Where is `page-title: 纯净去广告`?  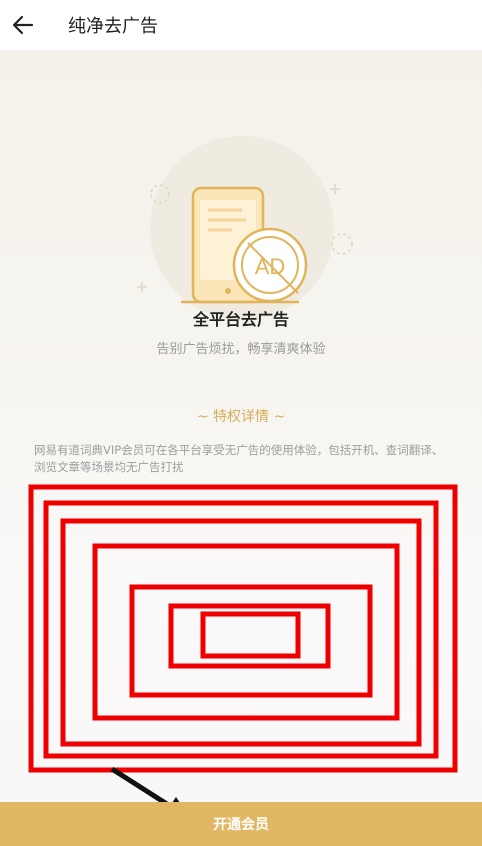
page-title: 纯净去广告 is located at coordinates (113, 26).